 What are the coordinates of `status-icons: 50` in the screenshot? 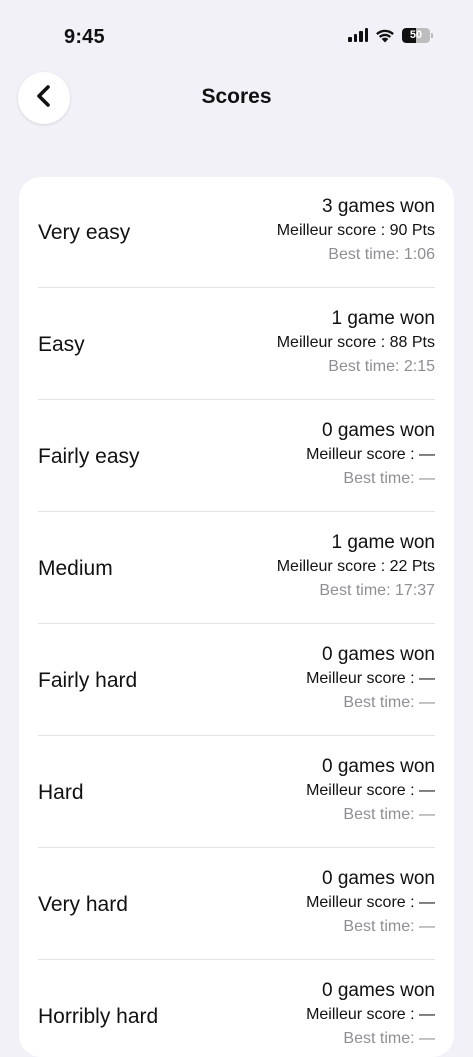 It's located at (390, 35).